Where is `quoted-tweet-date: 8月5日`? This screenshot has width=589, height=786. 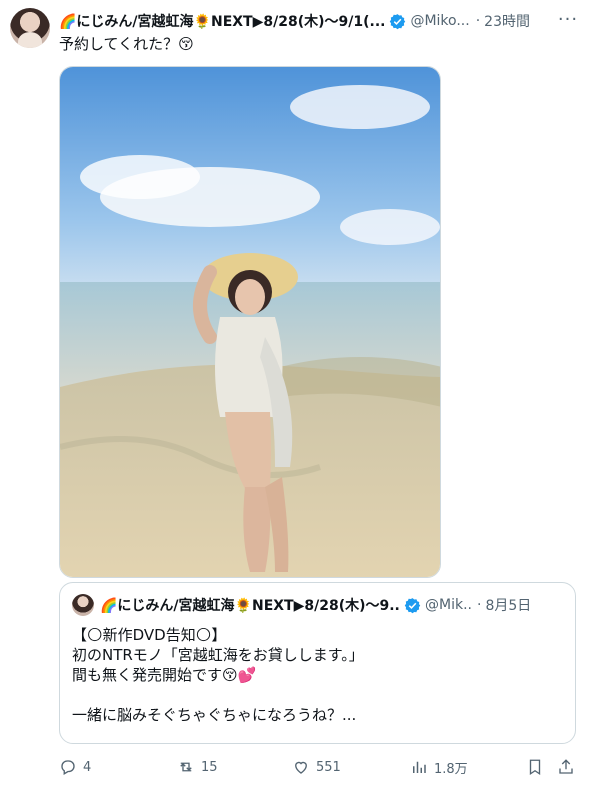 quoted-tweet-date: 8月5日 is located at coordinates (508, 606).